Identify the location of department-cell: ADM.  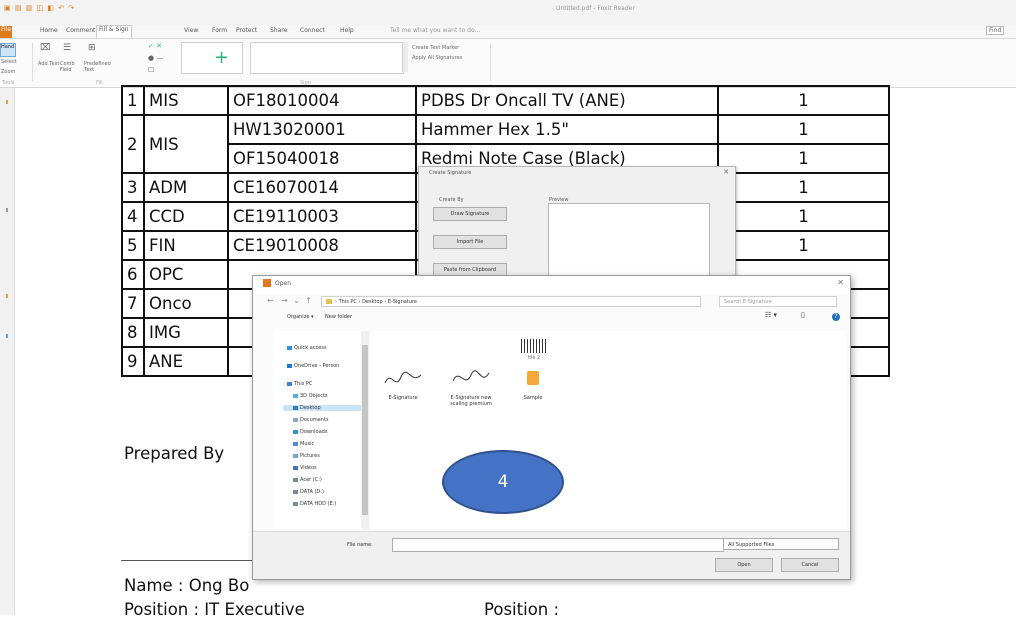
(186, 187).